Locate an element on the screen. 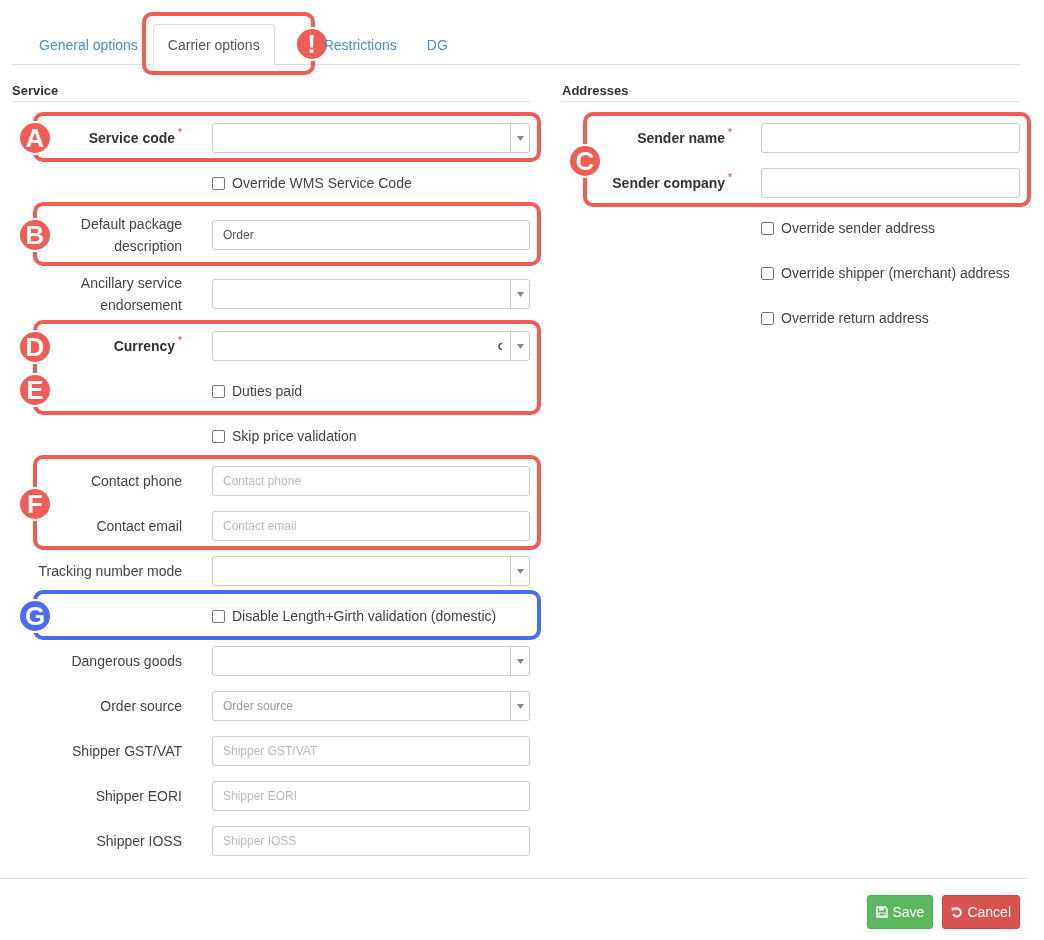 This screenshot has width=1044, height=940. callout-badge: F is located at coordinates (35, 503).